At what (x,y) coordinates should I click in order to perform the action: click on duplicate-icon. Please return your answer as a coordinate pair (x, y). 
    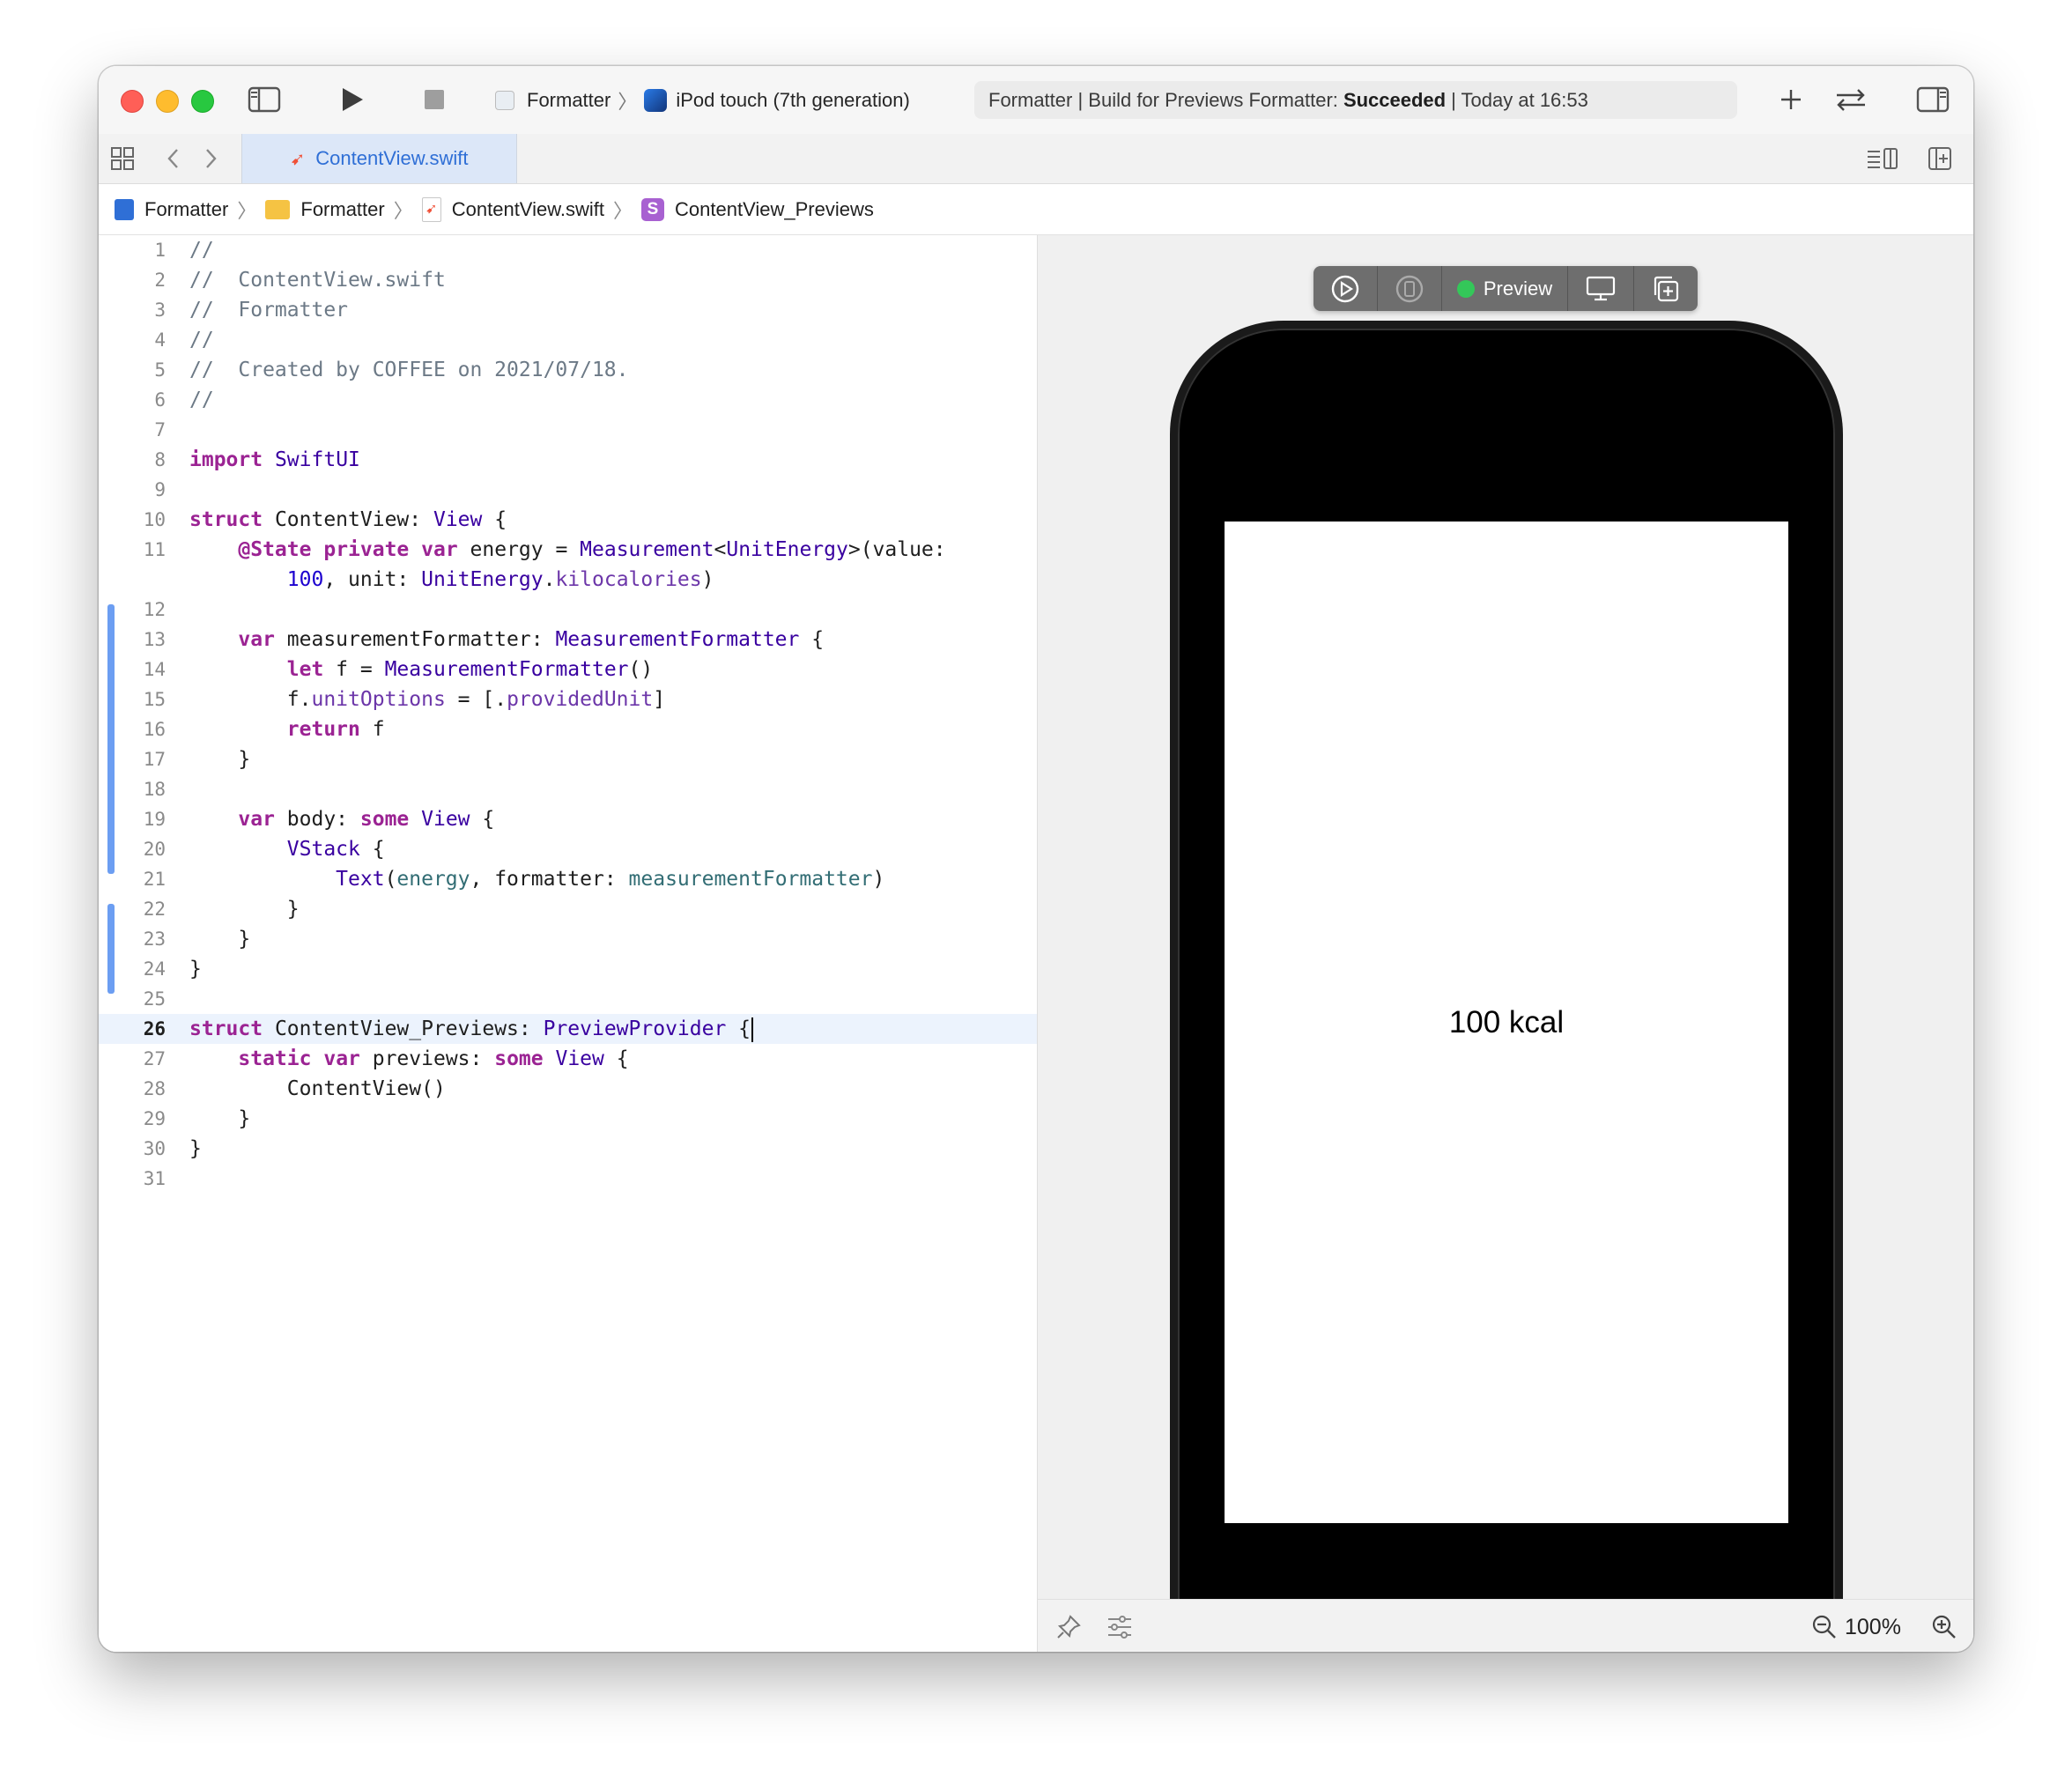
    Looking at the image, I should click on (1666, 288).